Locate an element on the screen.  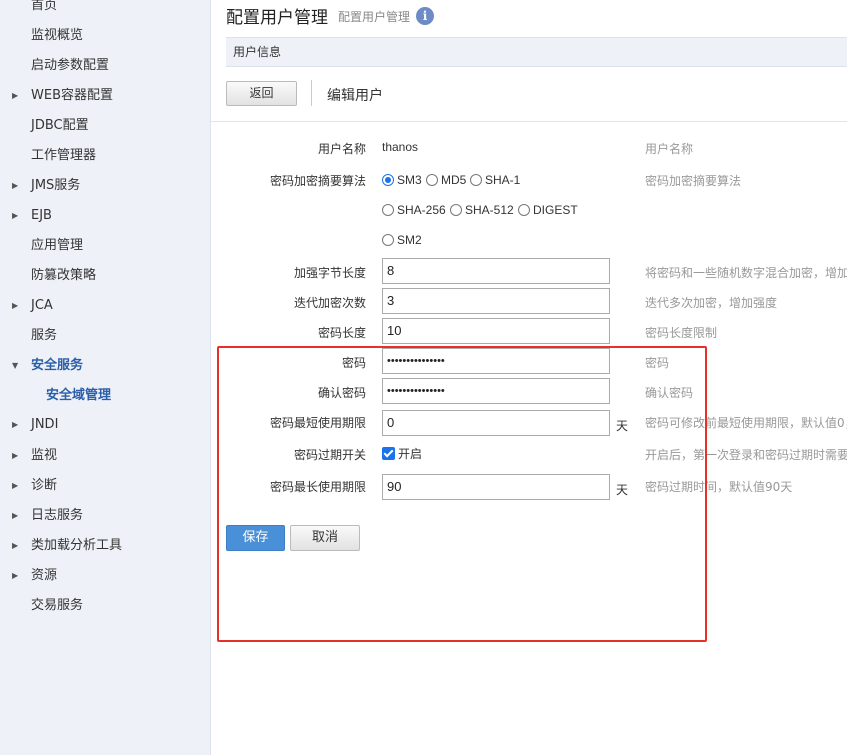
radio-digest: DIGEST is located at coordinates (548, 210).